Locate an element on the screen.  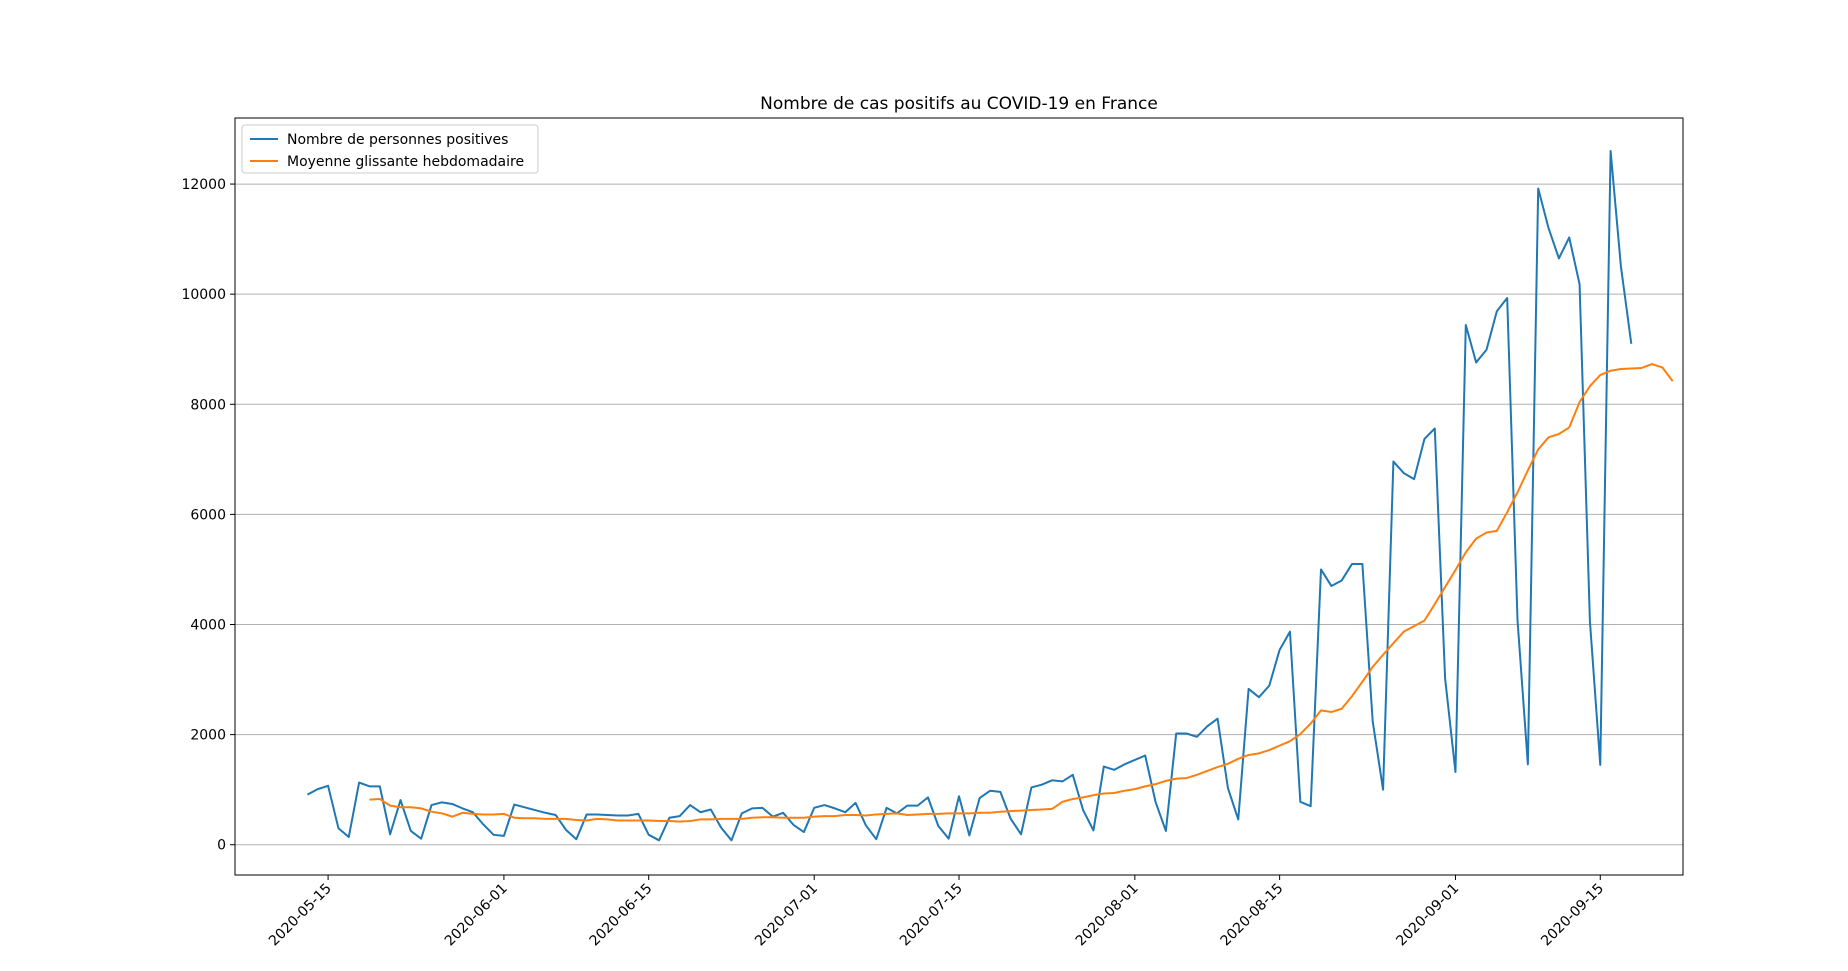
x-tick-label: 2020-06-15 is located at coordinates (621, 915).